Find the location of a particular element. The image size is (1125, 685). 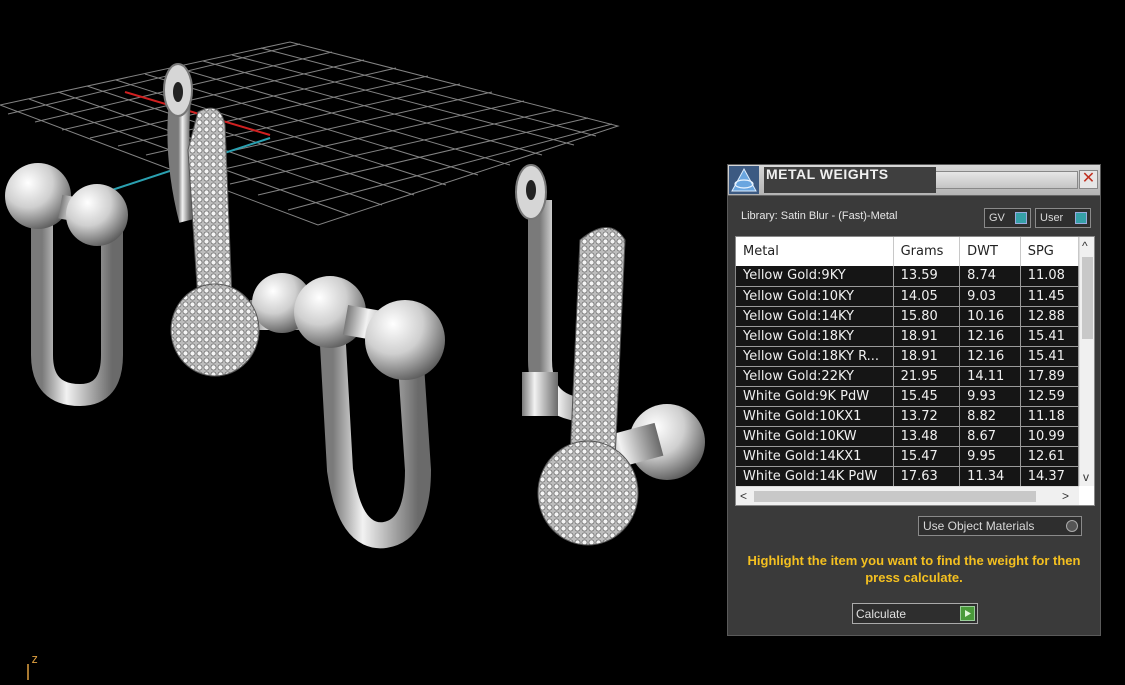

close-button: ✕ is located at coordinates (1088, 179).